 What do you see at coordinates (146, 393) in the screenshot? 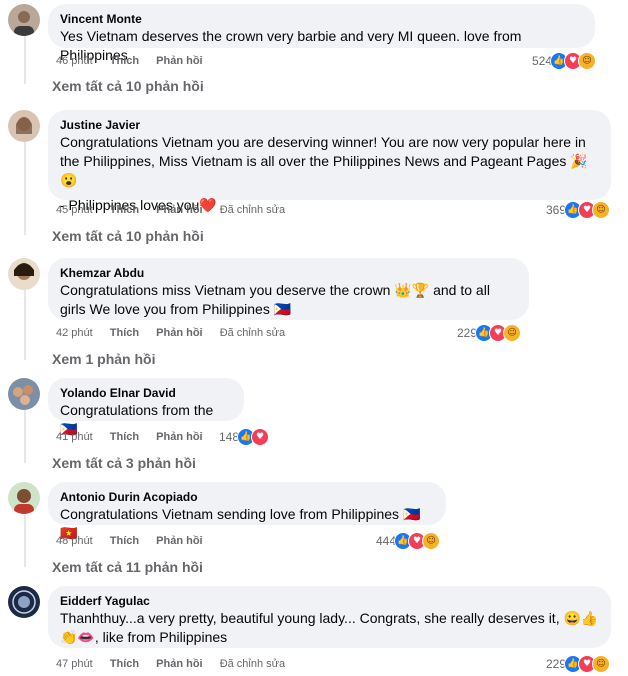
I see `comment-author: Yolando Elnar David` at bounding box center [146, 393].